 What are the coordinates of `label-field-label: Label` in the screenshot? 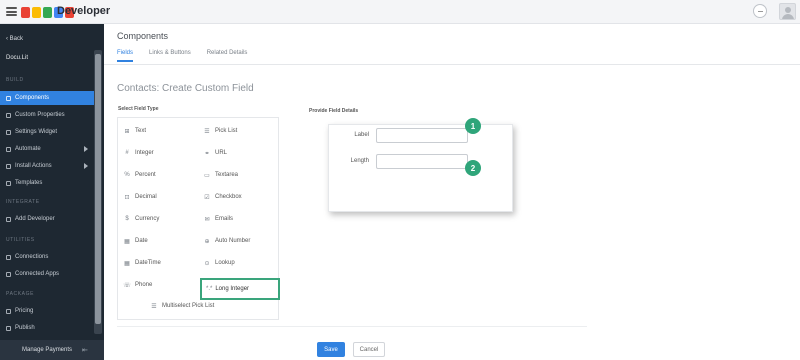 It's located at (361, 135).